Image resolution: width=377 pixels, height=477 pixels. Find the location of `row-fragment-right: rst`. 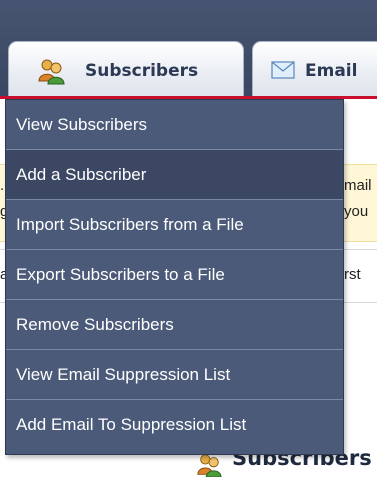

row-fragment-right: rst is located at coordinates (352, 274).